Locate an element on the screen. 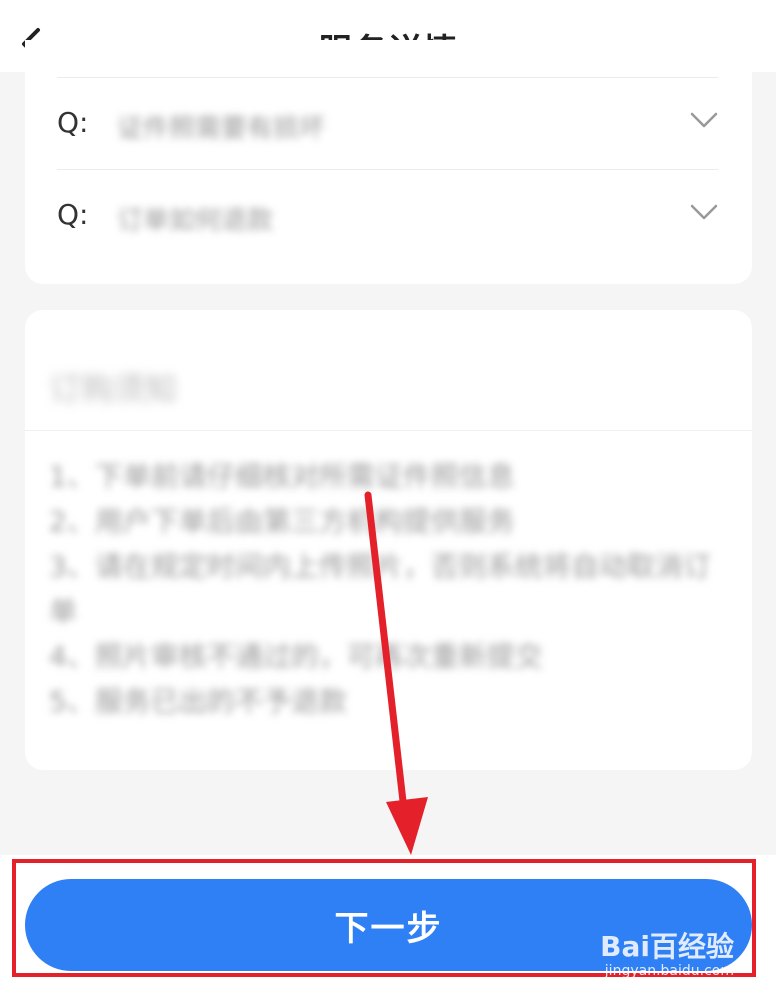 Image resolution: width=776 pixels, height=1000 pixels. notice-item: 5、服务已出的不予退款 is located at coordinates (198, 701).